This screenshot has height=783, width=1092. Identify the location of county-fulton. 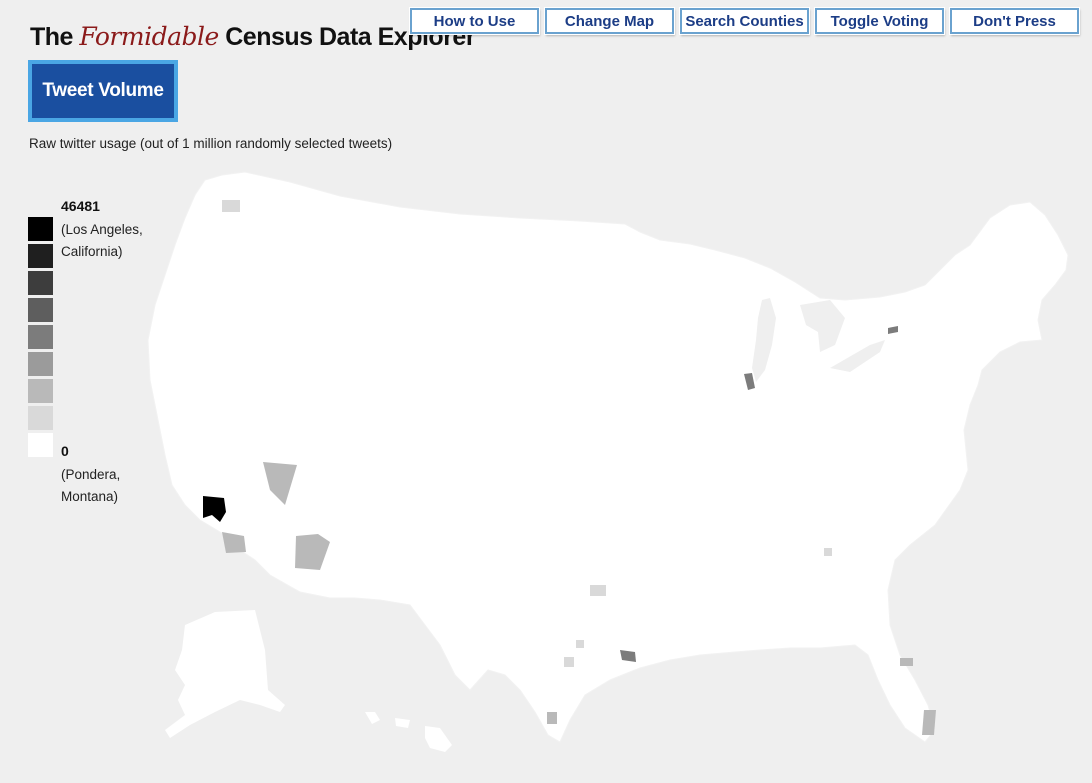
(828, 552).